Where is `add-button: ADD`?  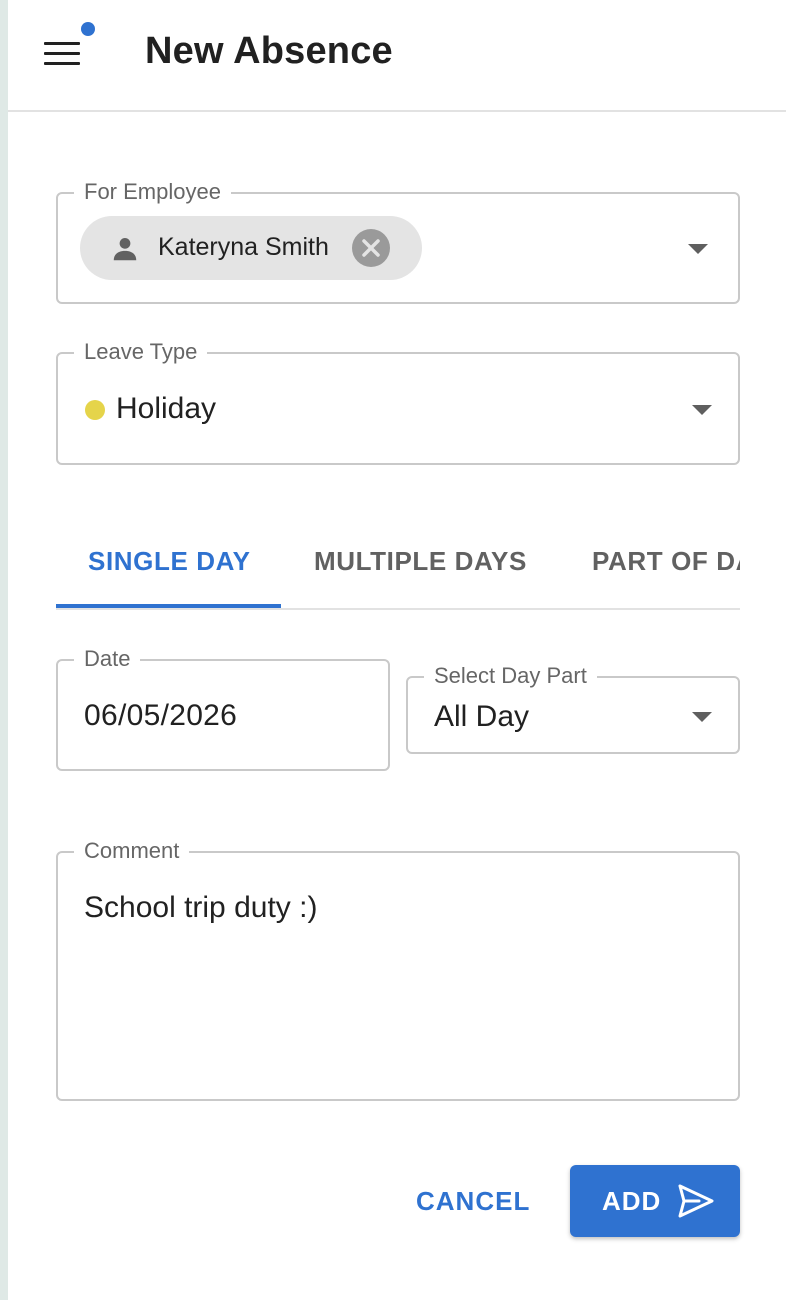
add-button: ADD is located at coordinates (655, 1201).